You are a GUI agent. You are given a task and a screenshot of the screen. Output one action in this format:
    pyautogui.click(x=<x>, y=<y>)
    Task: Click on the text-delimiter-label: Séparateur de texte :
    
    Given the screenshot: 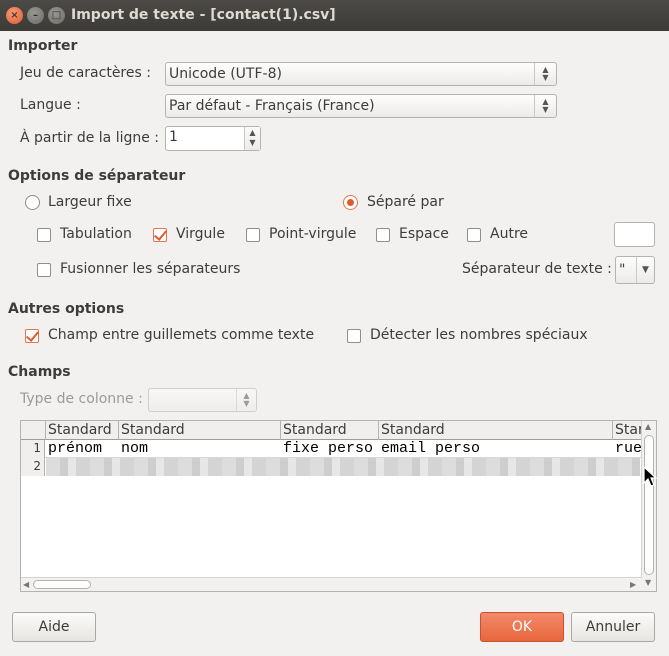 What is the action you would take?
    pyautogui.click(x=537, y=269)
    